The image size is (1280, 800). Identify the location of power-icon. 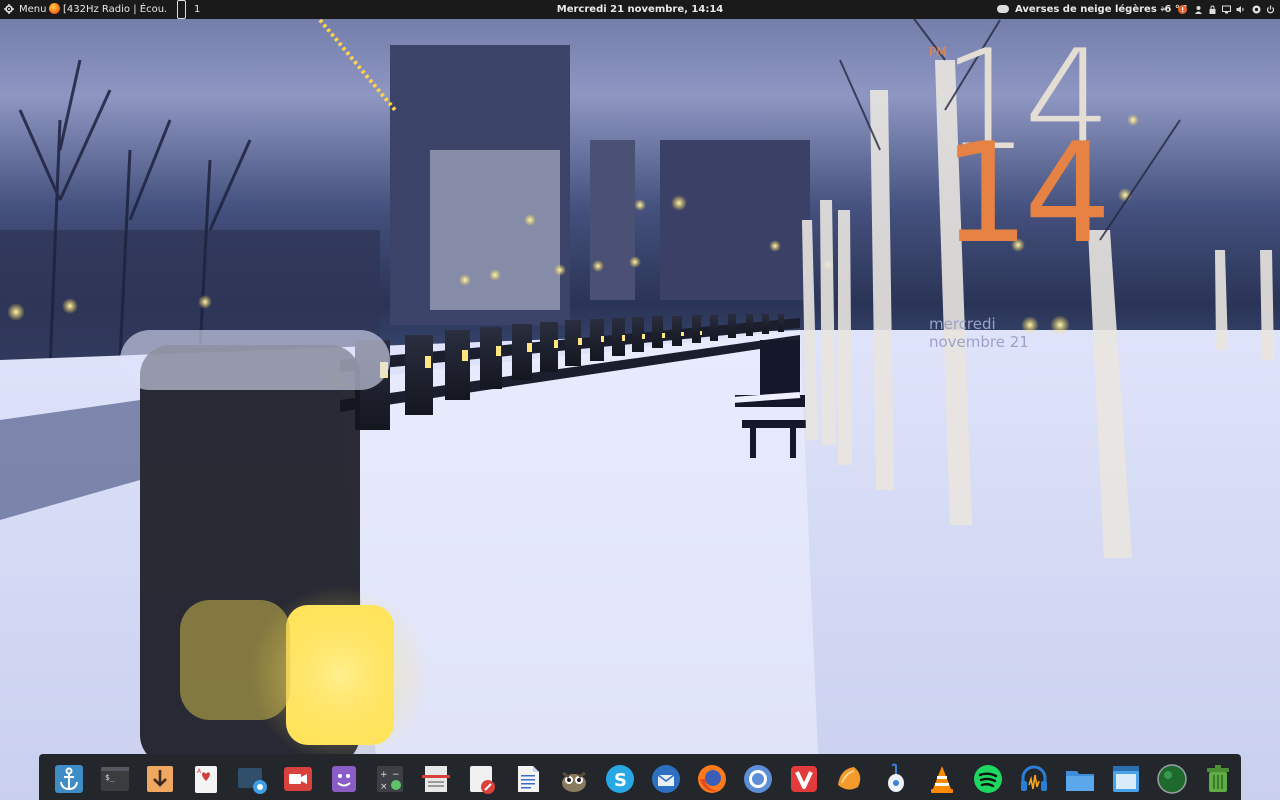
(1270, 9).